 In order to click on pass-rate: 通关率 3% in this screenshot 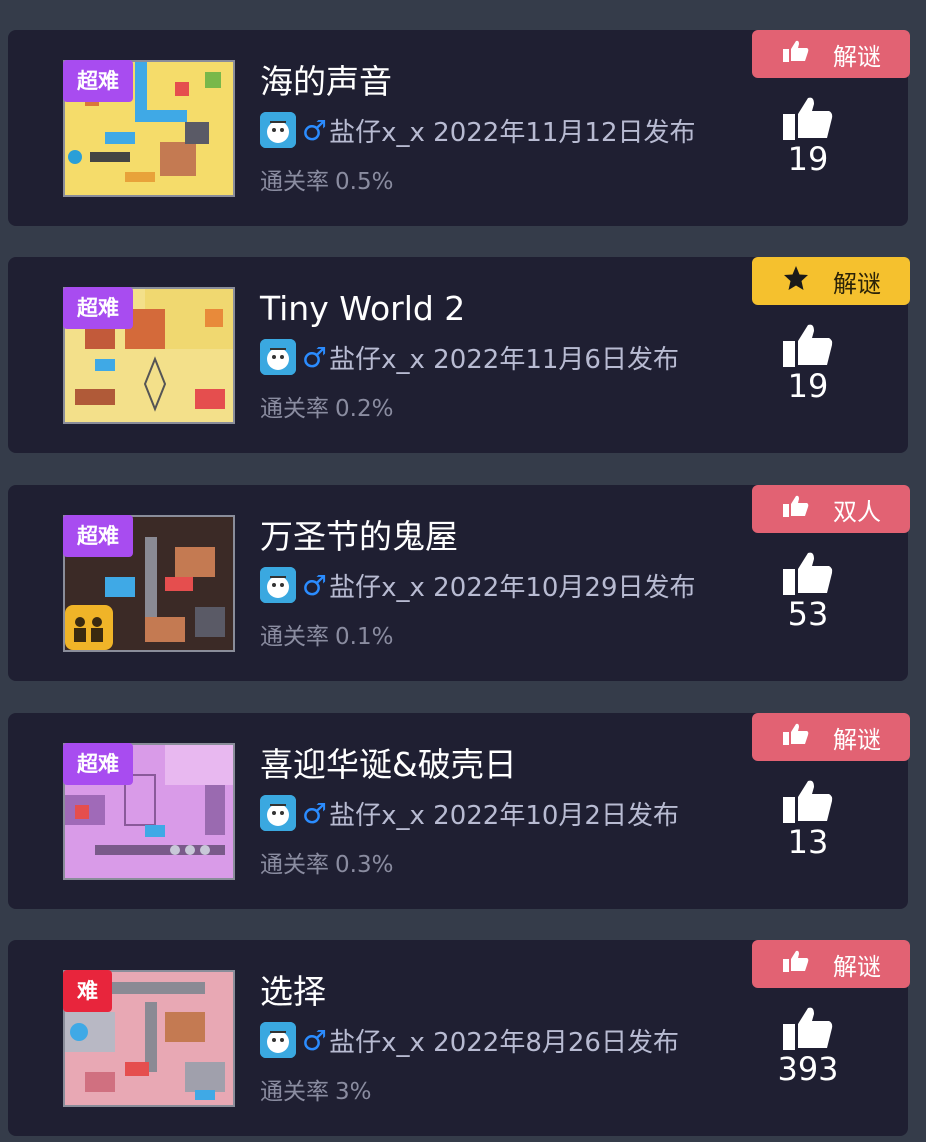, I will do `click(316, 1089)`.